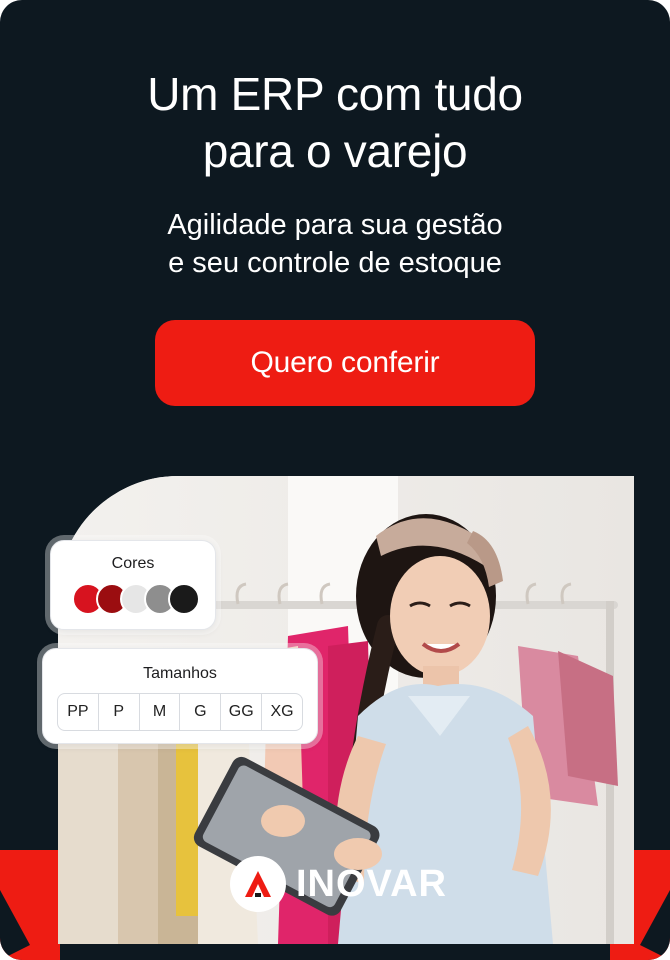 The image size is (670, 960). What do you see at coordinates (335, 151) in the screenshot?
I see `headline-line-2: para o varejo` at bounding box center [335, 151].